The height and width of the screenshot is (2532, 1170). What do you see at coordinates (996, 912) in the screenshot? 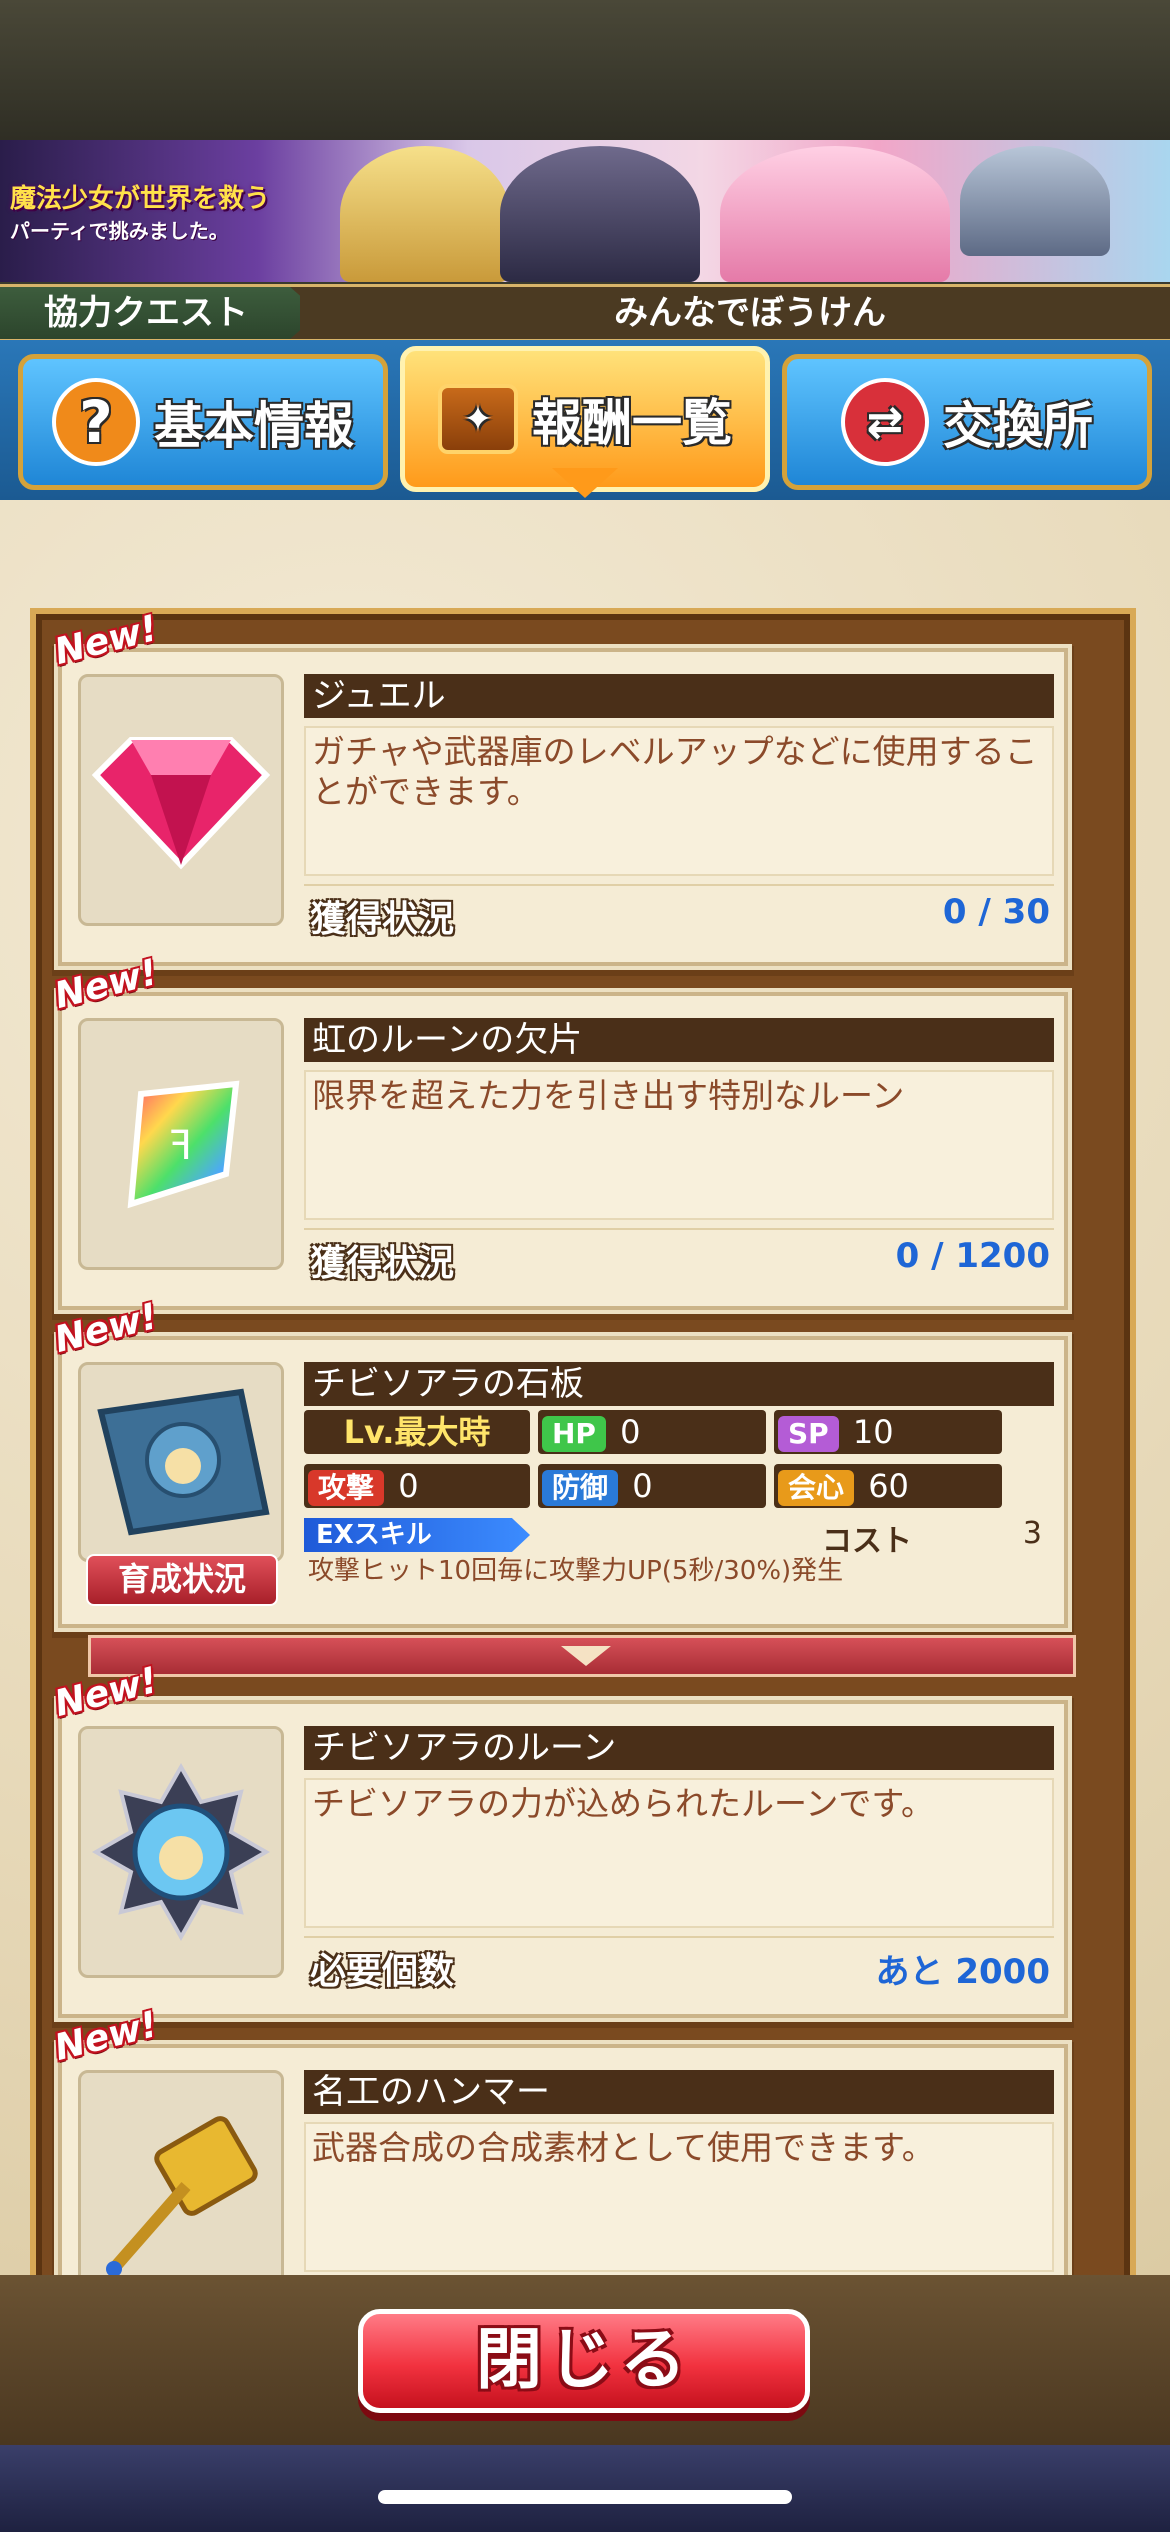
I see `status-value: 0 / 30` at bounding box center [996, 912].